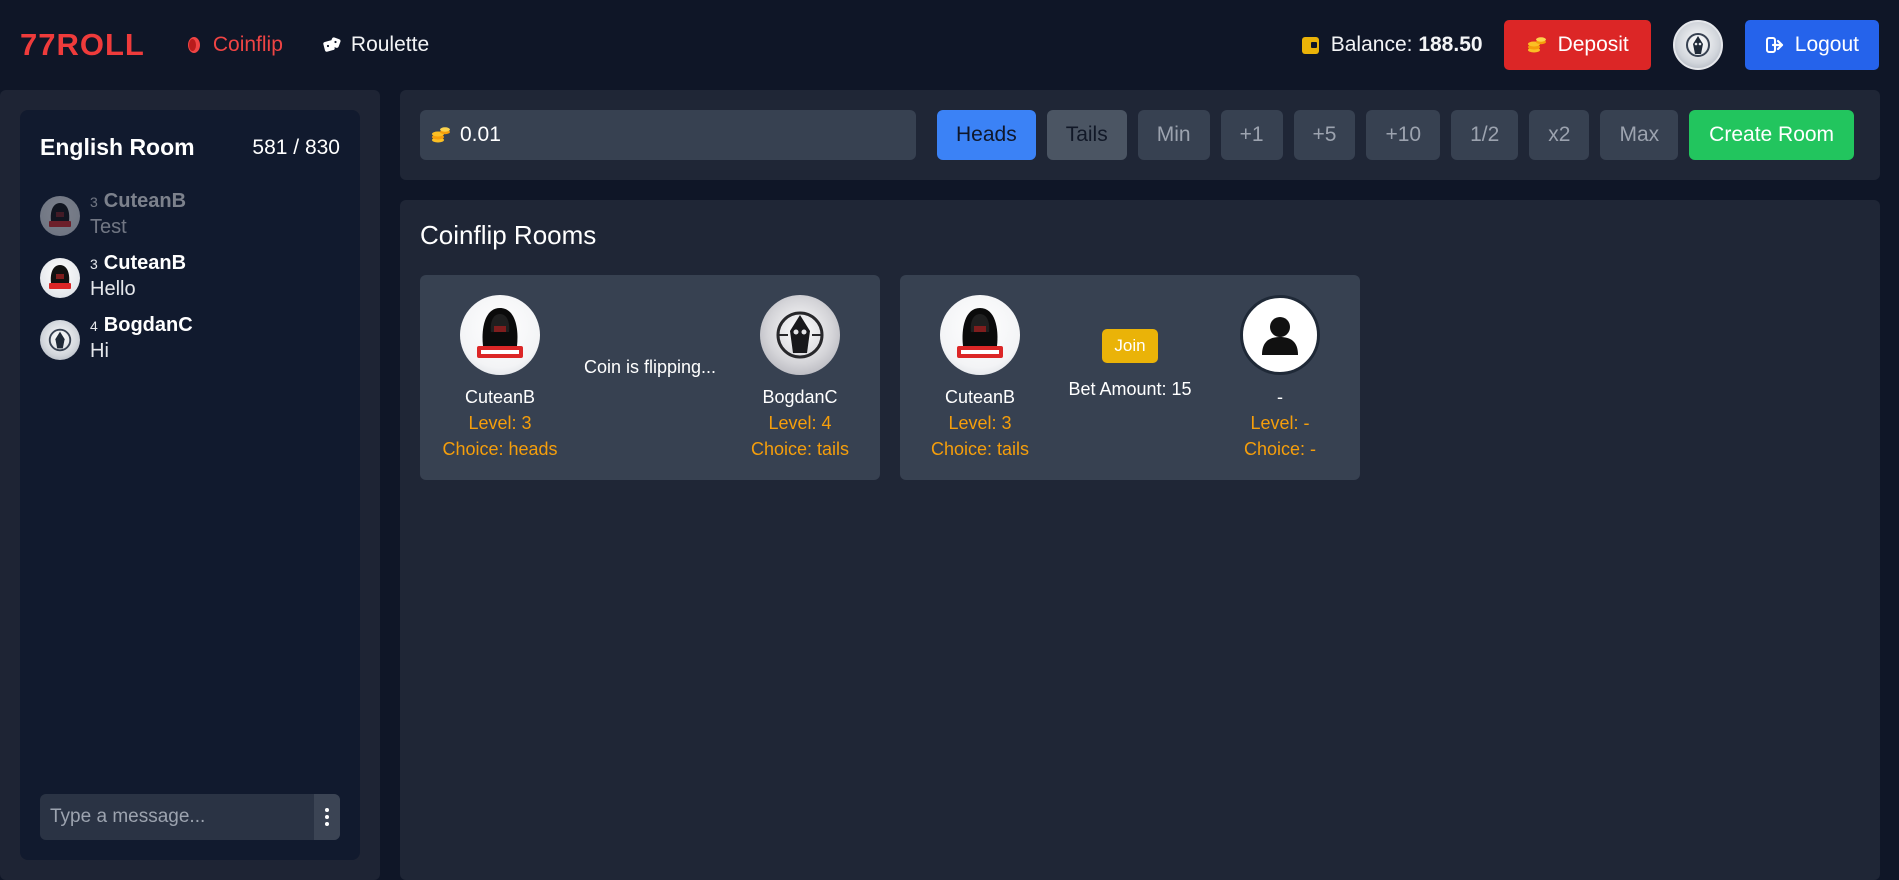  I want to click on chat-online-count: 581 / 830, so click(296, 147).